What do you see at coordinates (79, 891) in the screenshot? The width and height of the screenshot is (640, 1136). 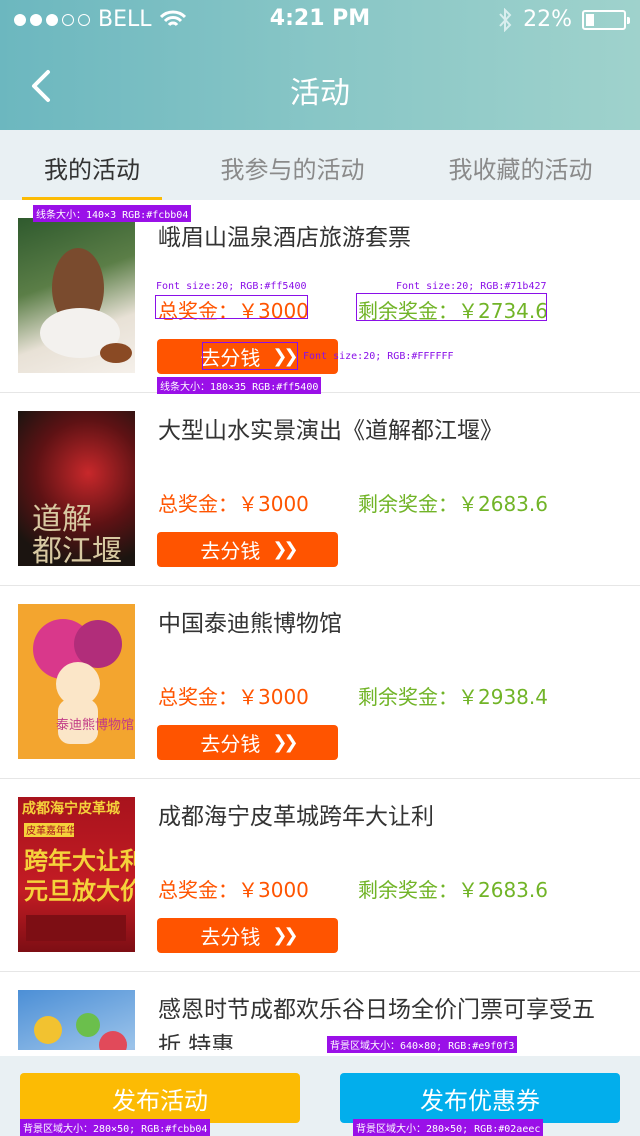 I see `svg-text: 元旦放大价` at bounding box center [79, 891].